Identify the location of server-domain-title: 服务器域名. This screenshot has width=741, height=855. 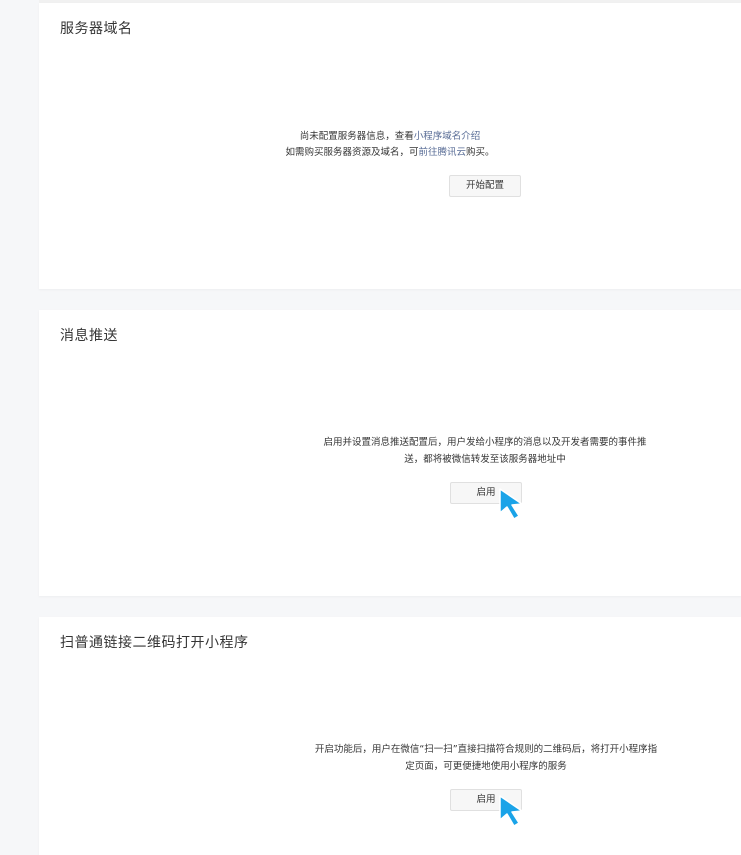
(96, 29).